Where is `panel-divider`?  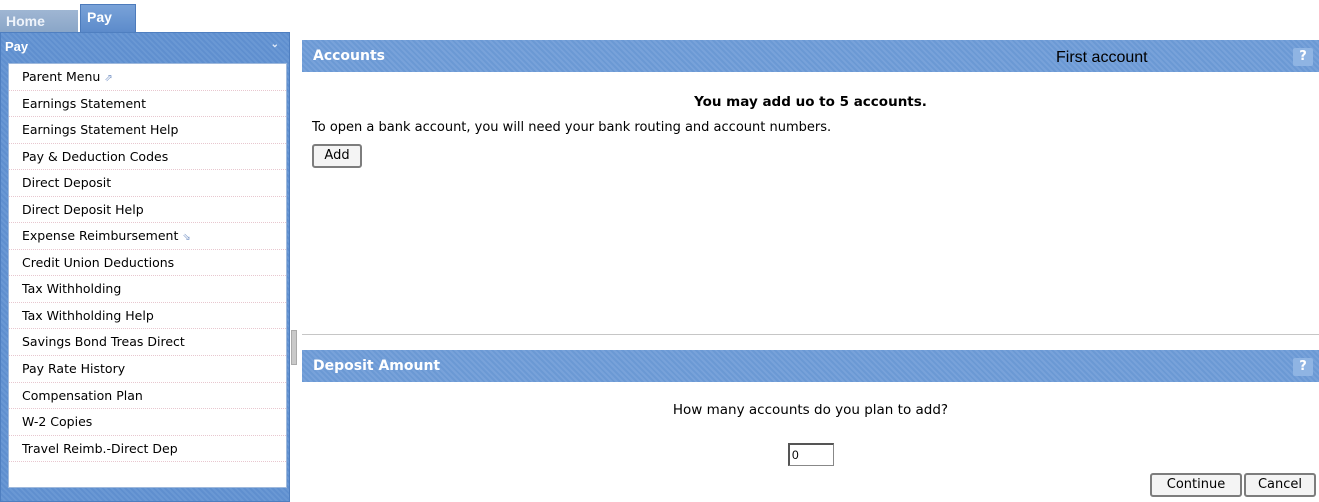 panel-divider is located at coordinates (810, 334).